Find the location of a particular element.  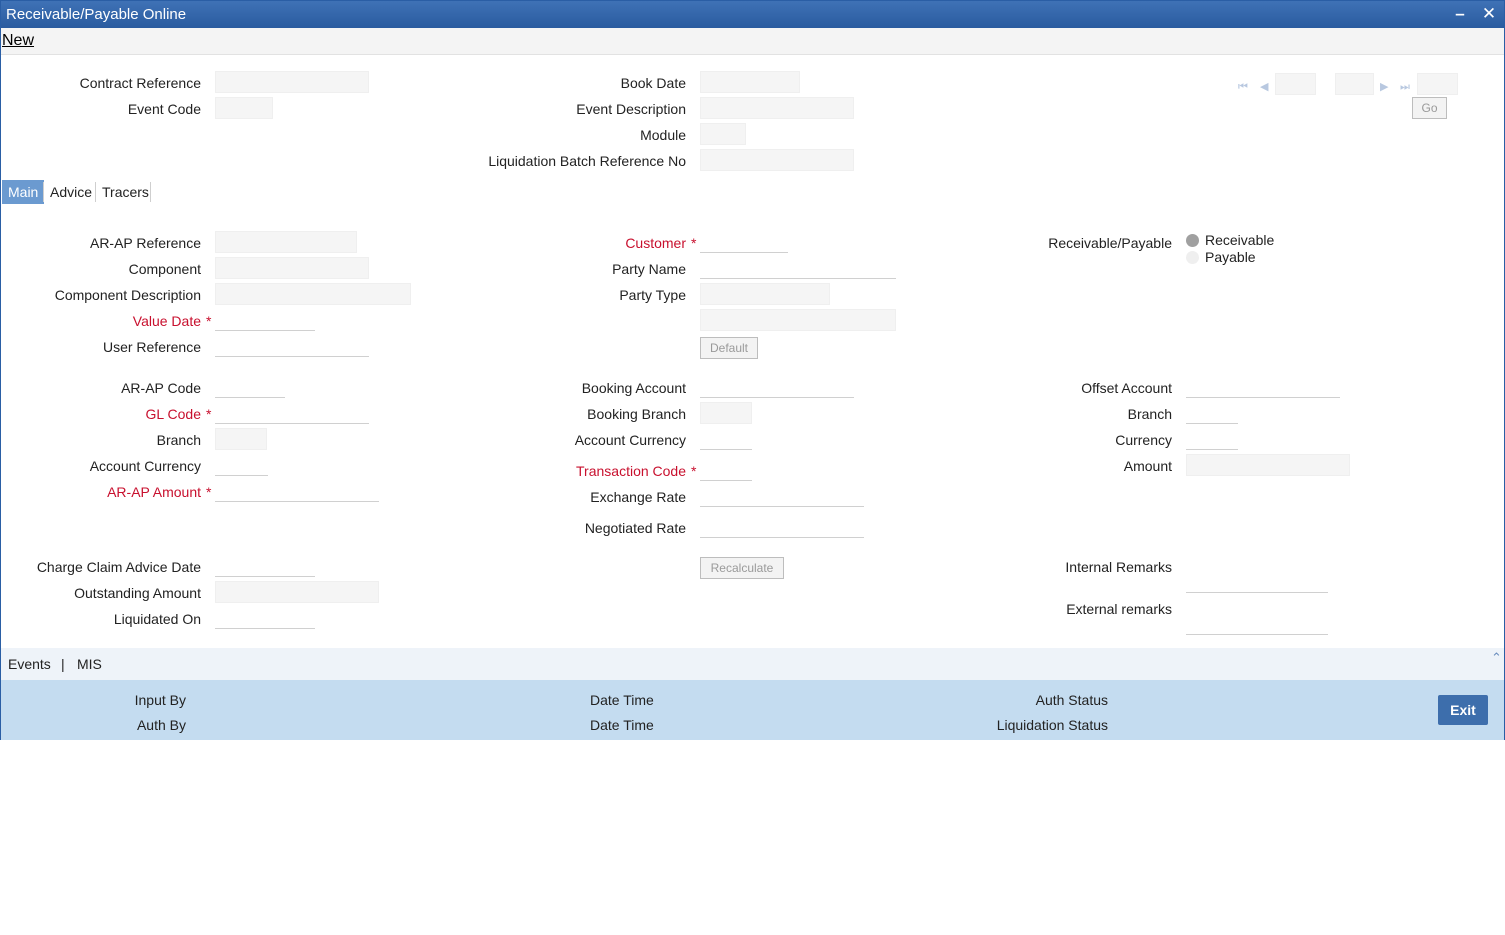

customer-field is located at coordinates (744, 242).